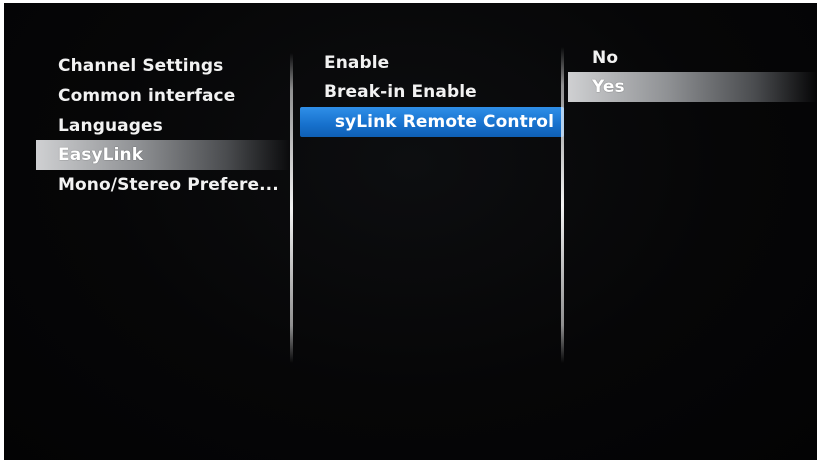  What do you see at coordinates (432, 63) in the screenshot?
I see `menu-item-enable: Enable` at bounding box center [432, 63].